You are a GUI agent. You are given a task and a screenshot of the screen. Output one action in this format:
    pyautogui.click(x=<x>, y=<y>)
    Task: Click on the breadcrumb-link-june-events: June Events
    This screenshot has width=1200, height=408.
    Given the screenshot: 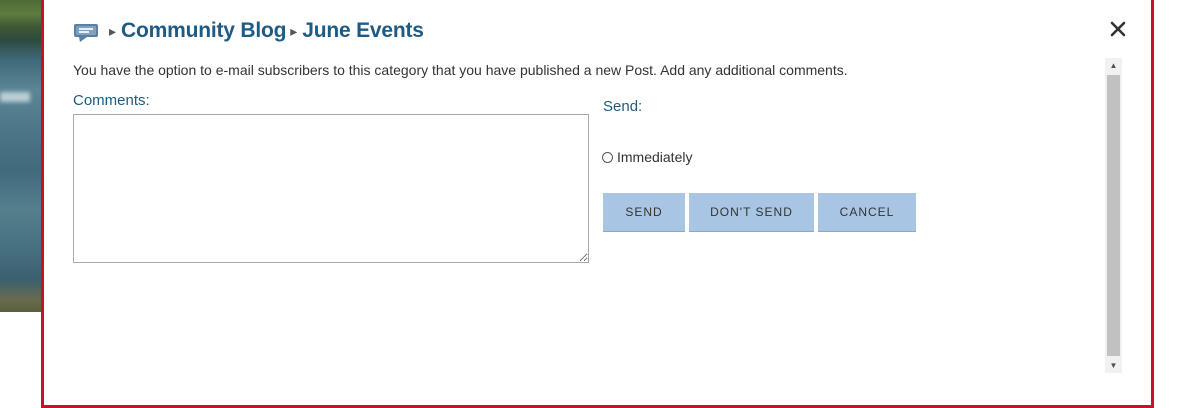 What is the action you would take?
    pyautogui.click(x=363, y=31)
    